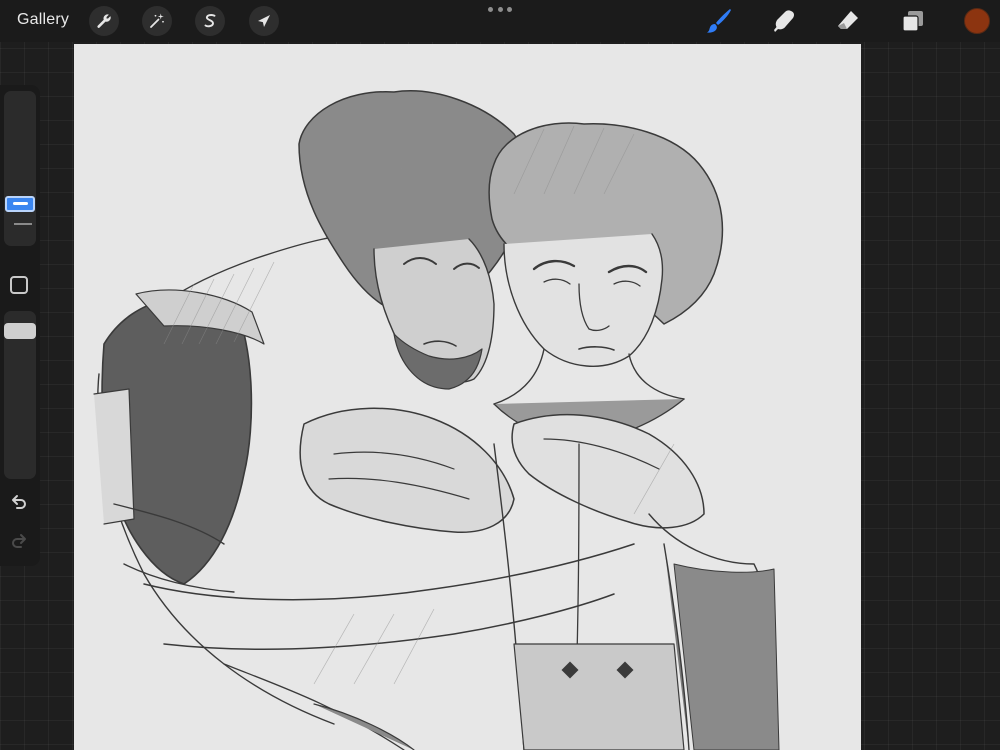 The height and width of the screenshot is (750, 1000). What do you see at coordinates (19, 285) in the screenshot?
I see `modify-button-square-modify-icon` at bounding box center [19, 285].